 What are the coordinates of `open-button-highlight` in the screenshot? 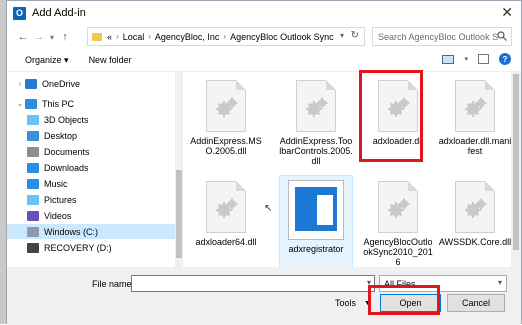 It's located at (404, 300).